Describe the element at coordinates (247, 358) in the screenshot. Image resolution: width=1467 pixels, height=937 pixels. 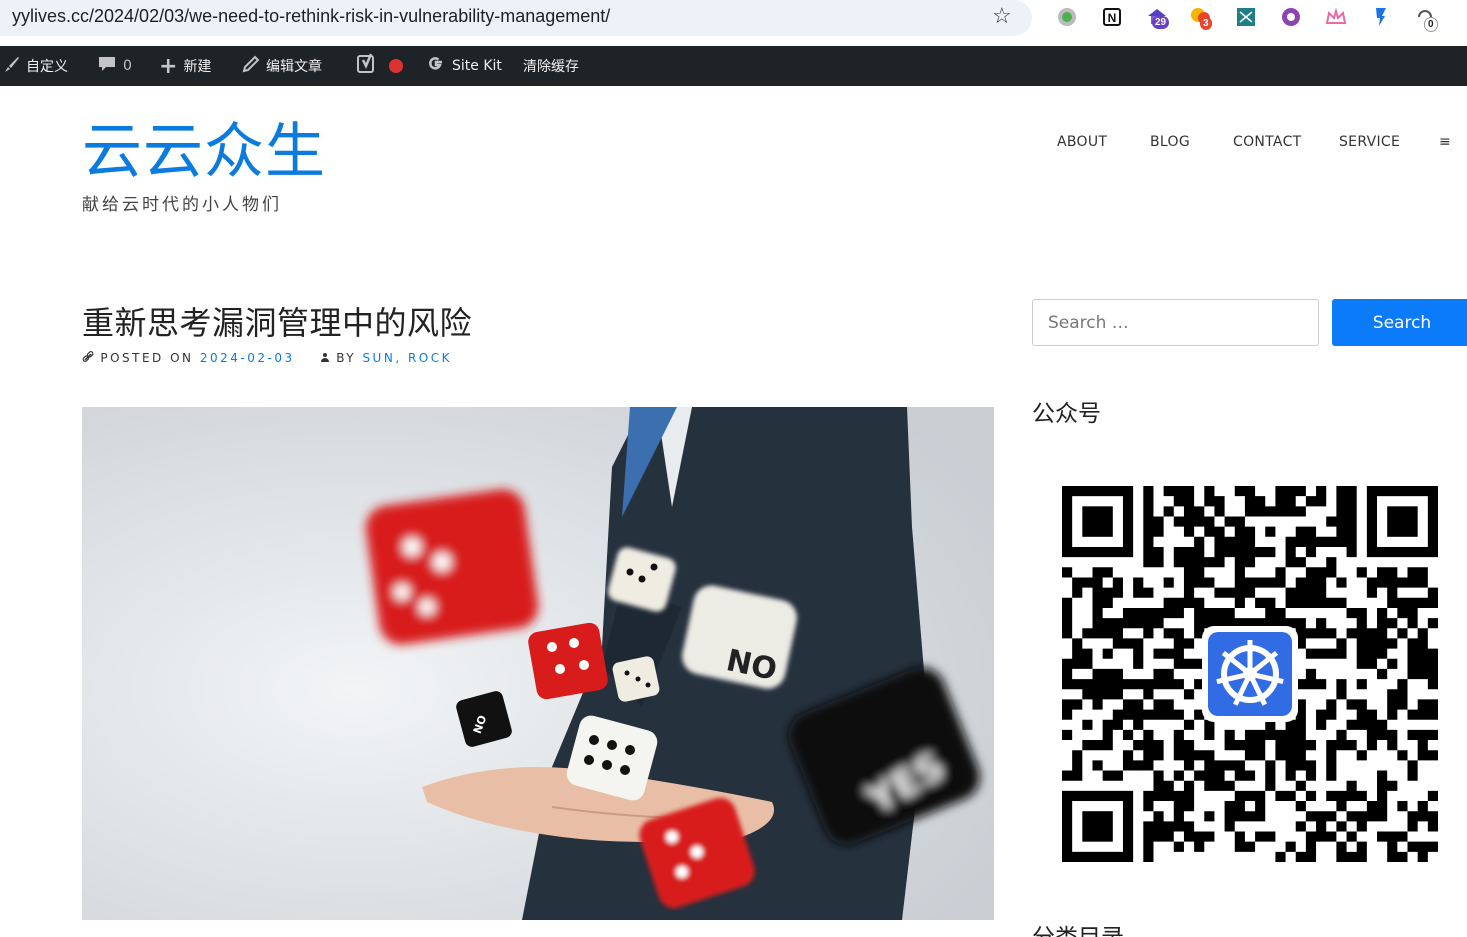
I see `post-date-link: 2024-02-03` at that location.